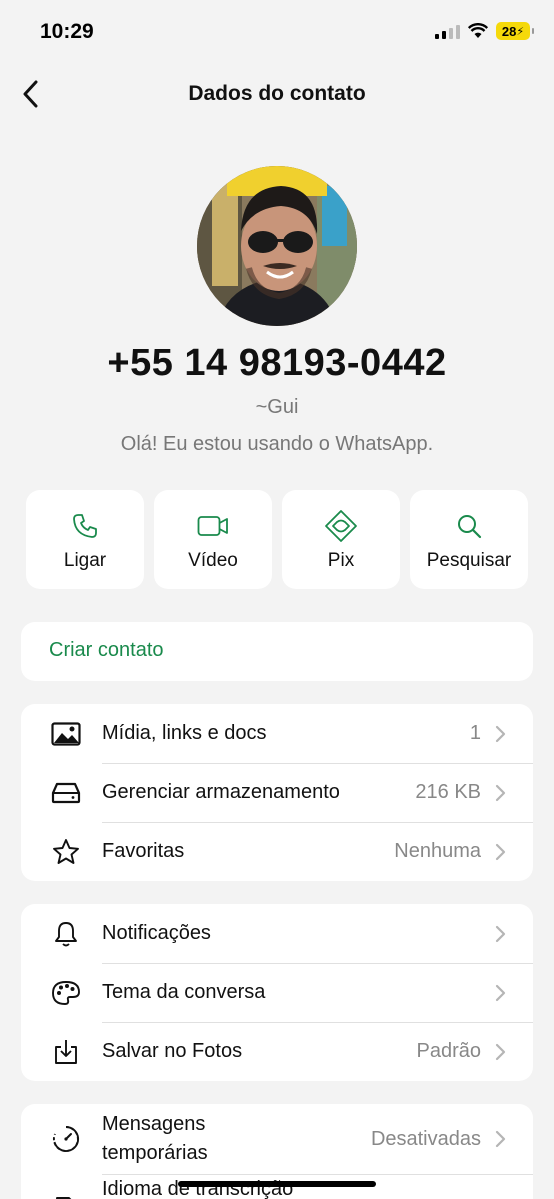 The width and height of the screenshot is (554, 1199). I want to click on contact-phone-number: +55 14 98193-0442, so click(277, 363).